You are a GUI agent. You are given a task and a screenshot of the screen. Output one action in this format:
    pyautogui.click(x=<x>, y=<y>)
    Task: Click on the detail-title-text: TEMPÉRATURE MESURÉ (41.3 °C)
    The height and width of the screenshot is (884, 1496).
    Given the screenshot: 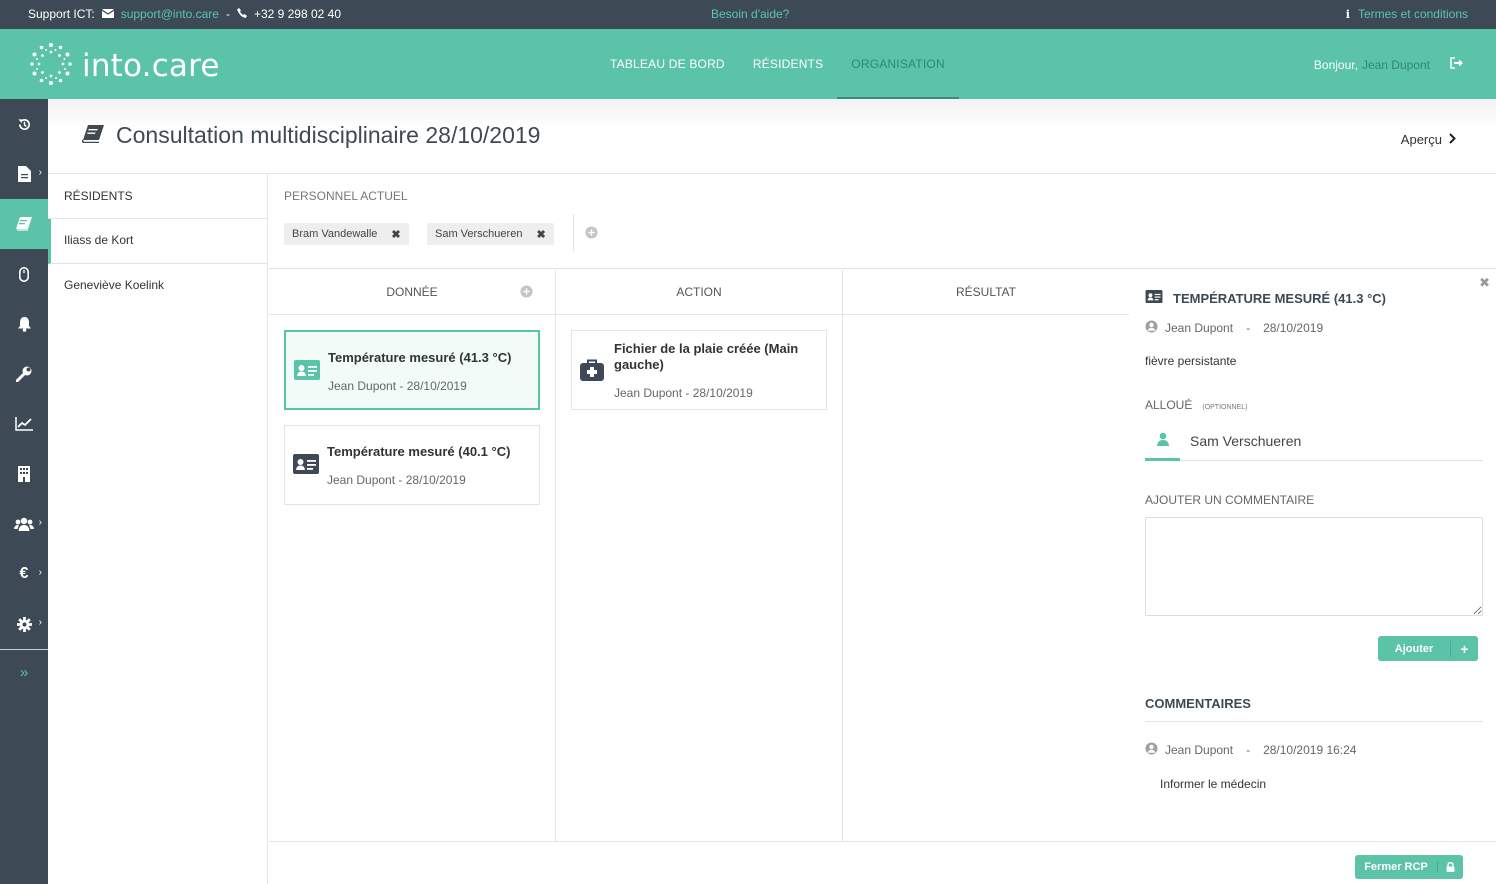 What is the action you would take?
    pyautogui.click(x=1279, y=298)
    